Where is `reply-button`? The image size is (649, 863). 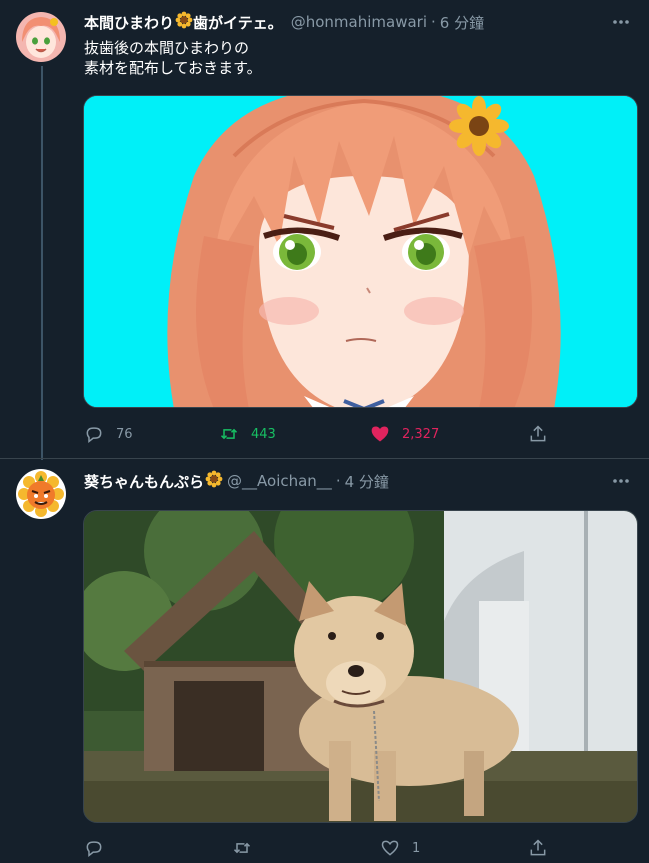 reply-button is located at coordinates (94, 848).